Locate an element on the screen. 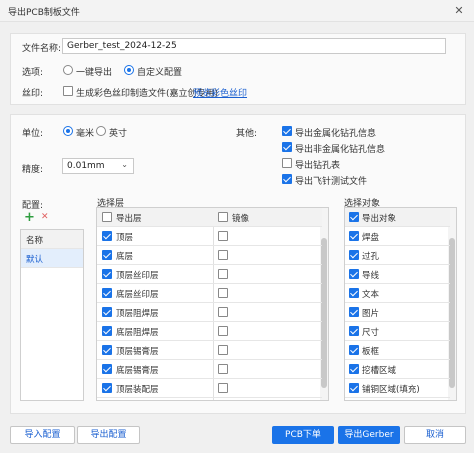  window-title: 导出PCB制板文件 is located at coordinates (44, 13).